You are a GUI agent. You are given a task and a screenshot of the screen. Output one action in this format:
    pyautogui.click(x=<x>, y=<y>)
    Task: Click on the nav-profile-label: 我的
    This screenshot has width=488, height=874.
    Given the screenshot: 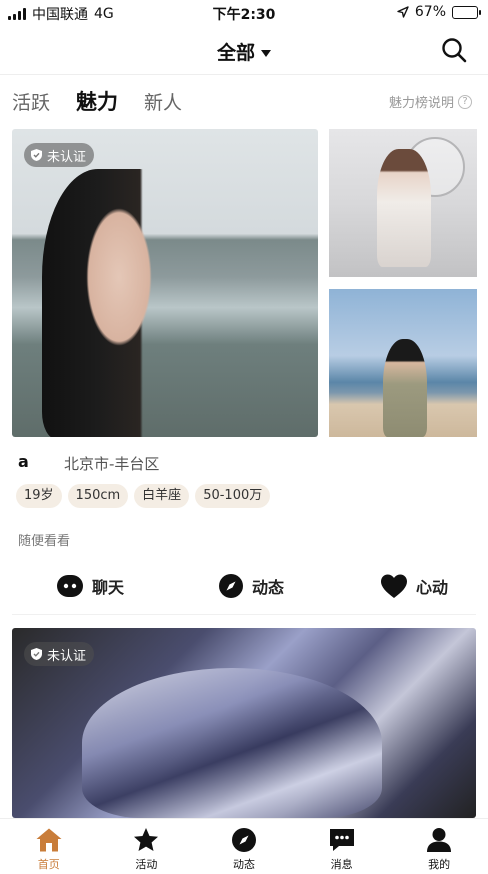 What is the action you would take?
    pyautogui.click(x=439, y=864)
    